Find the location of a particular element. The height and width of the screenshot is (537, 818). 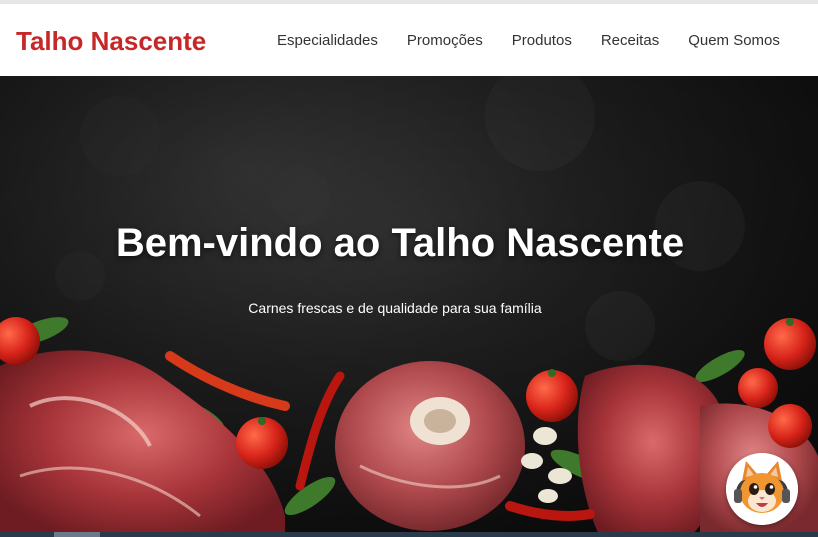

nav-link-promocoes: Promoções is located at coordinates (445, 40).